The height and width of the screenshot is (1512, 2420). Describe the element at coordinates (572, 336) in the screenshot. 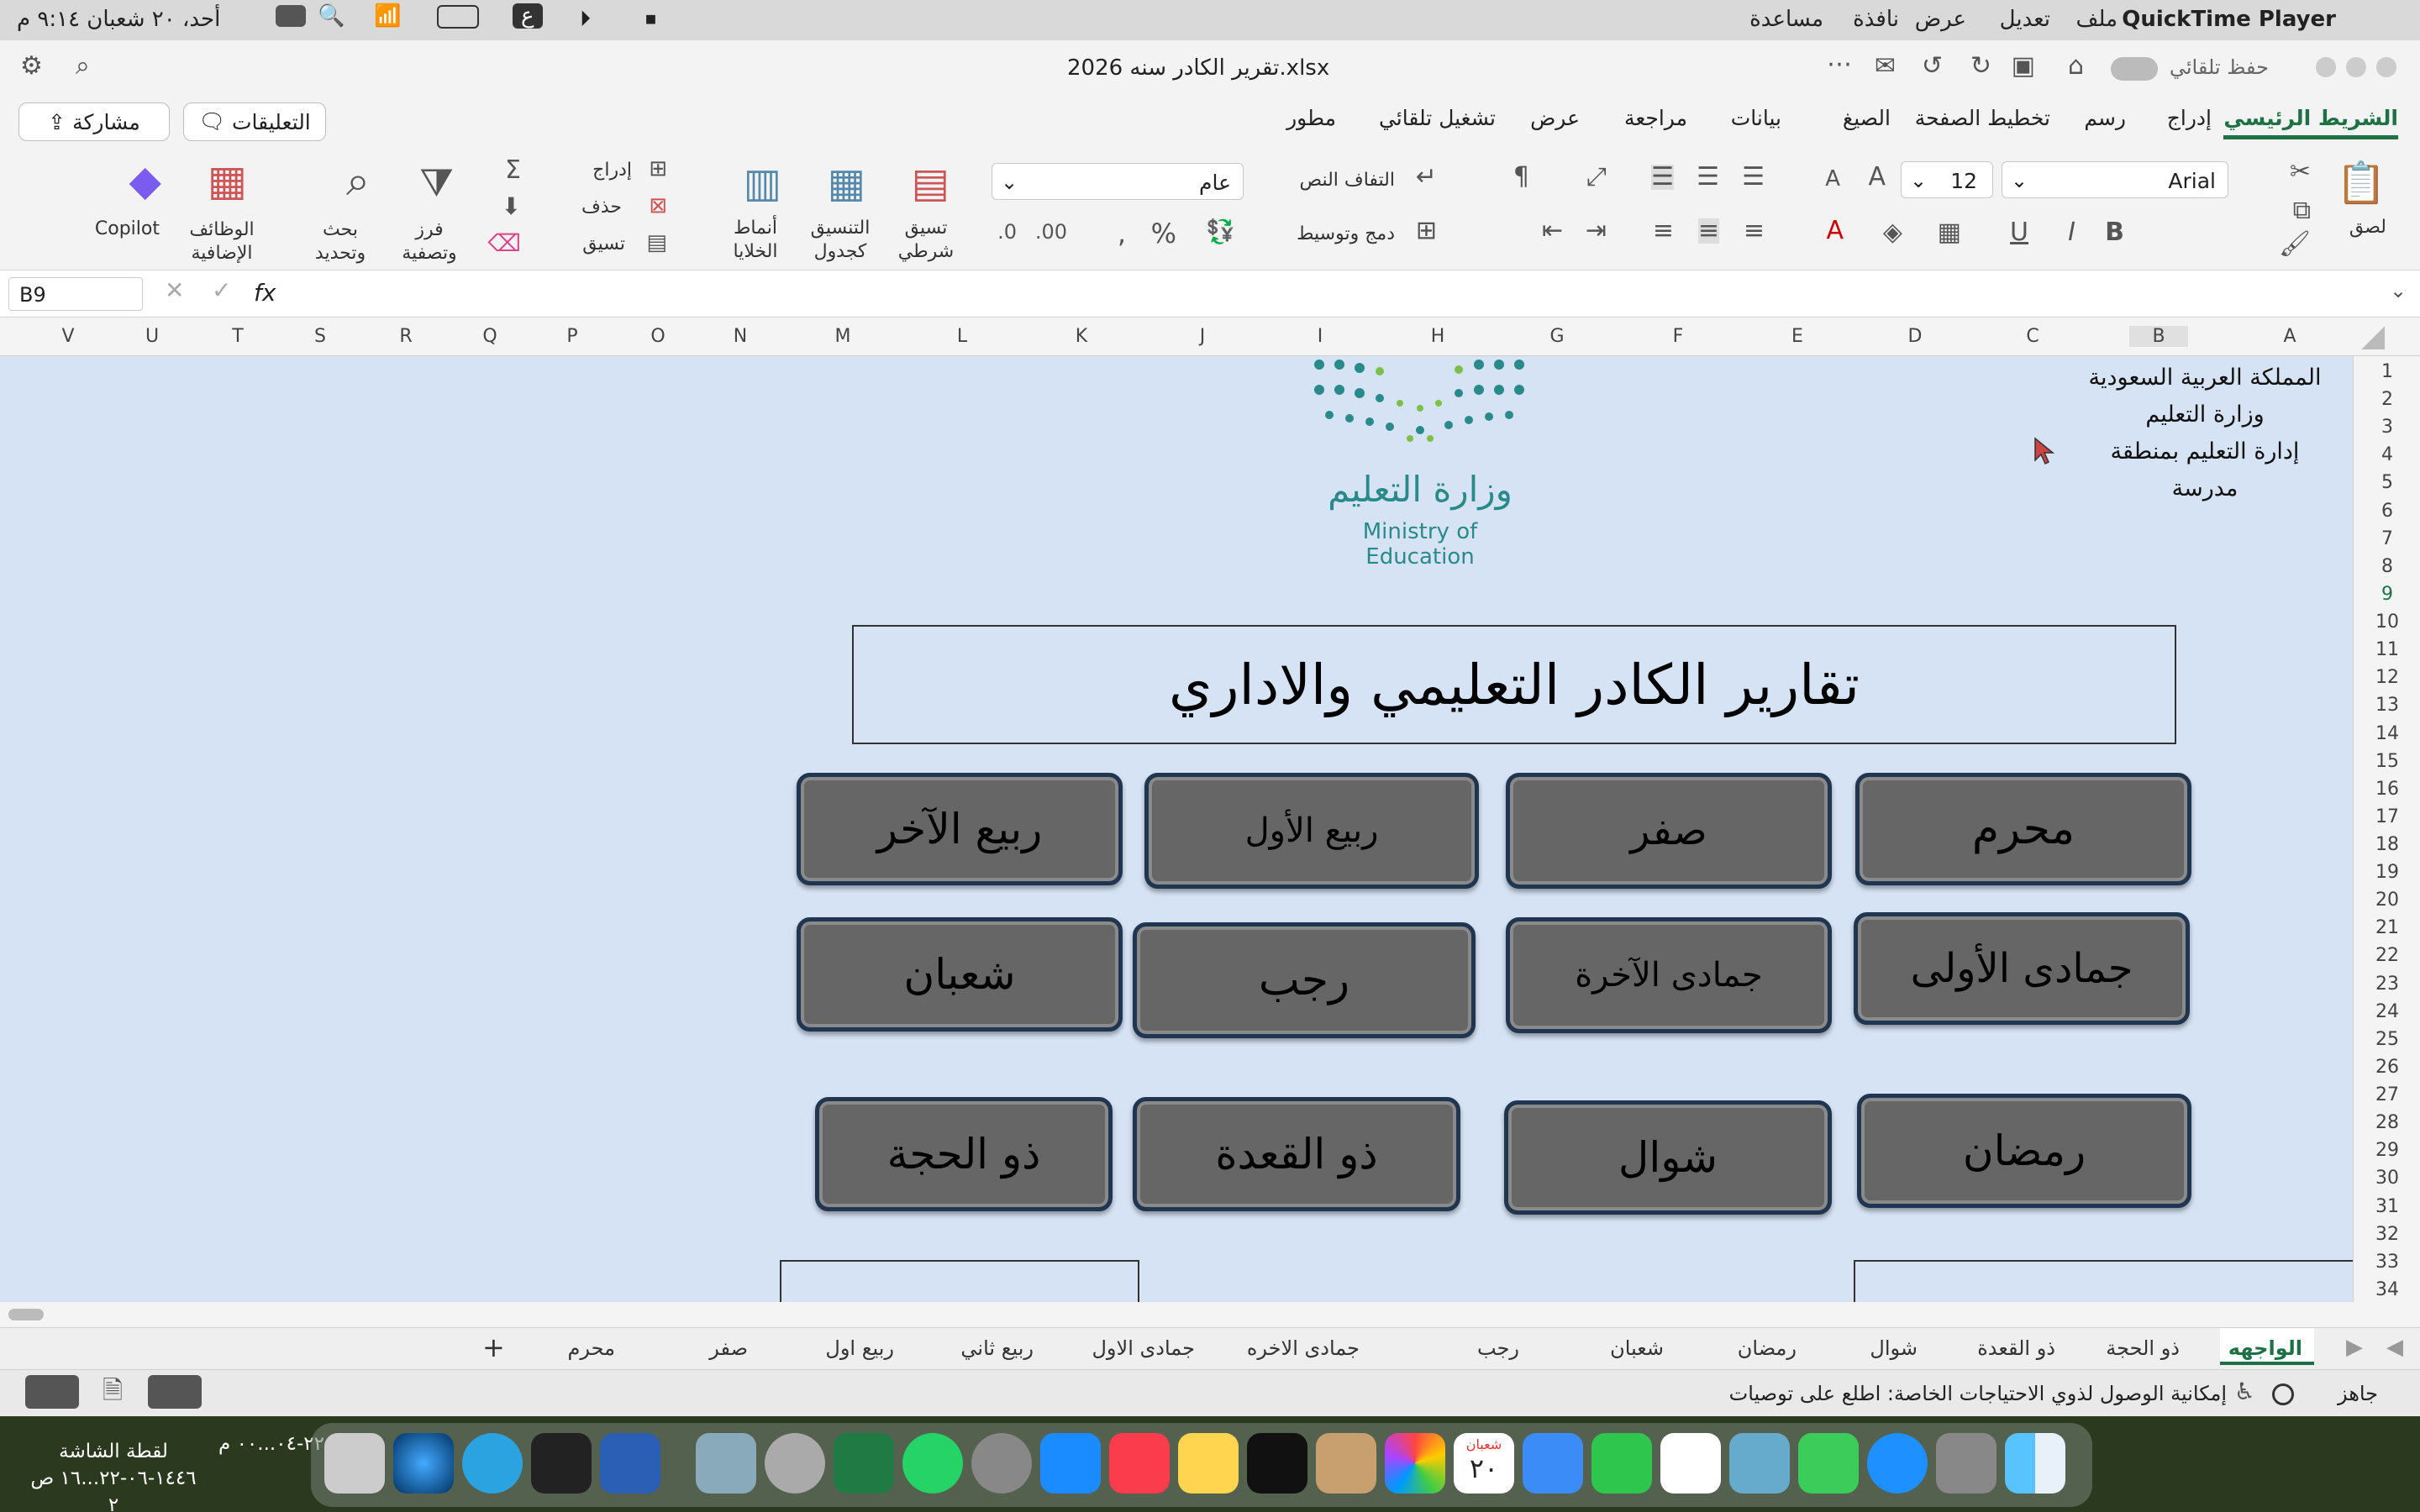

I see `column-header: P` at that location.